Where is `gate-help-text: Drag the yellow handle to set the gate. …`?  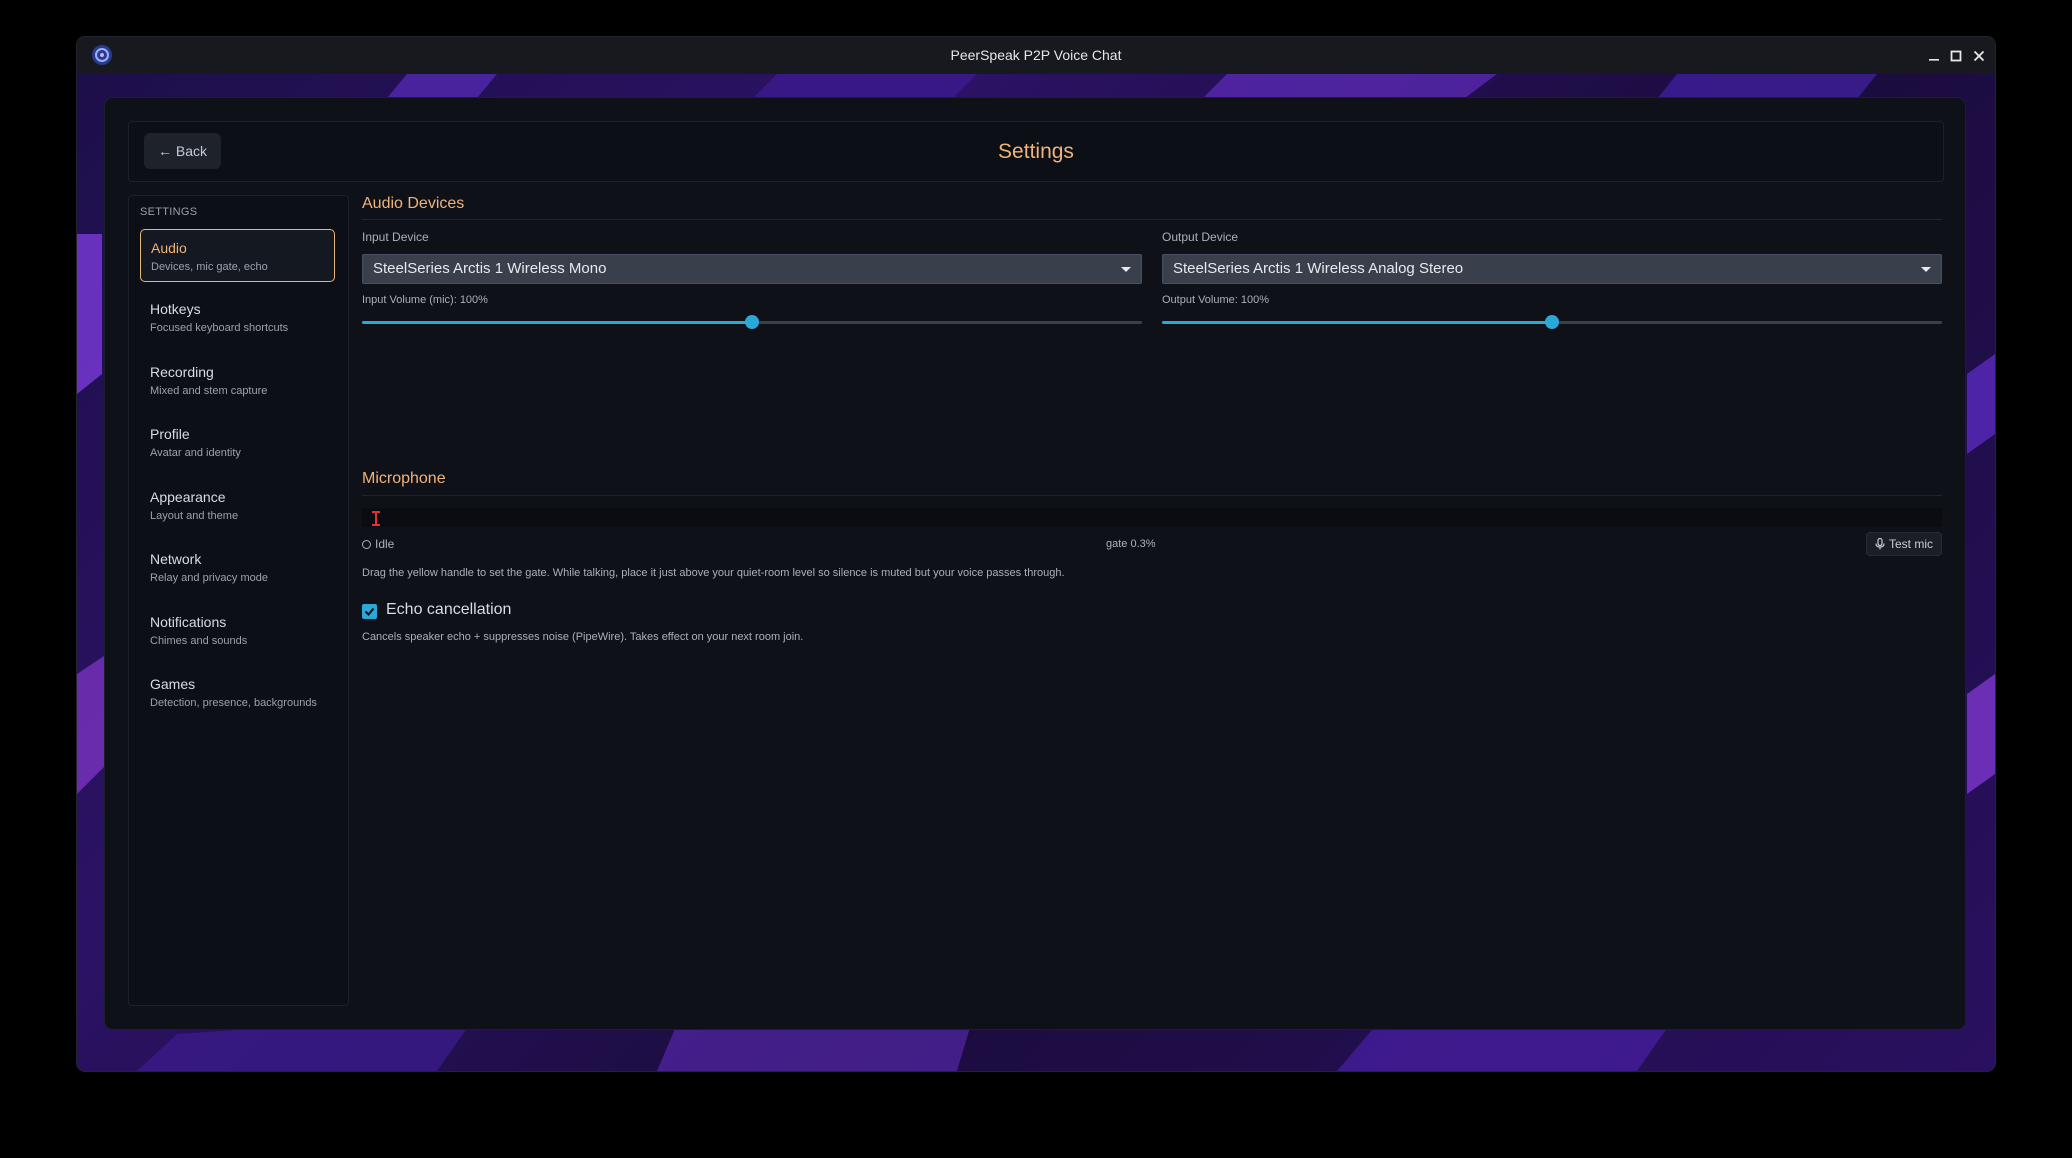 gate-help-text: Drag the yellow handle to set the gate. … is located at coordinates (713, 573).